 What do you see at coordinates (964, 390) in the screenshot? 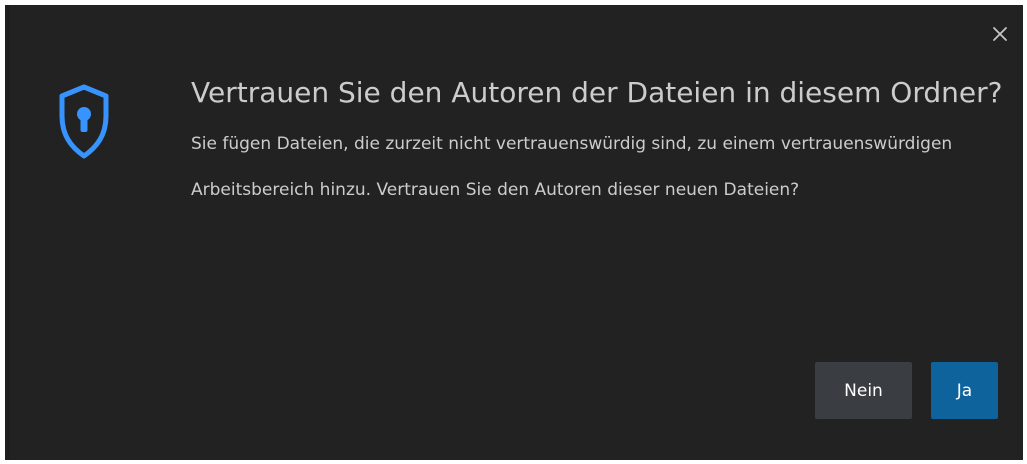
I see `yes-button: Ja` at bounding box center [964, 390].